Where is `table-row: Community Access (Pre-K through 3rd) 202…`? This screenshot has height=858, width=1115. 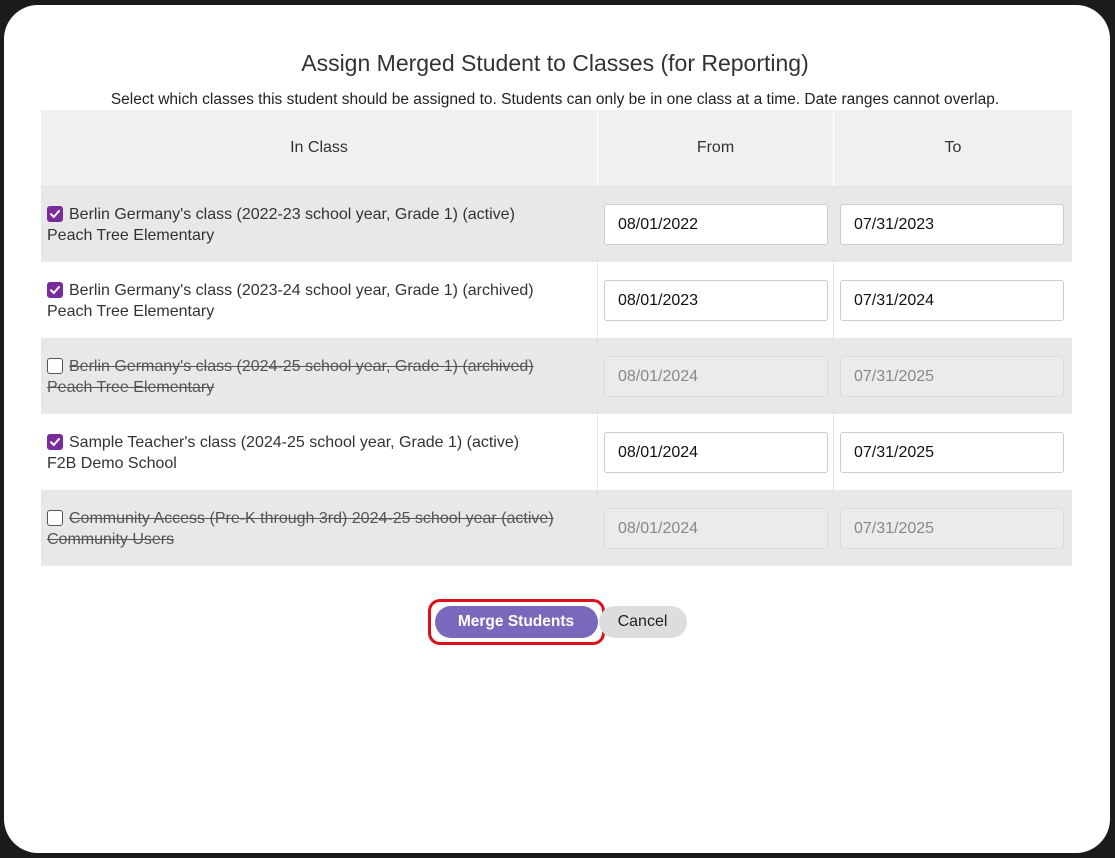 table-row: Community Access (Pre-K through 3rd) 202… is located at coordinates (556, 529).